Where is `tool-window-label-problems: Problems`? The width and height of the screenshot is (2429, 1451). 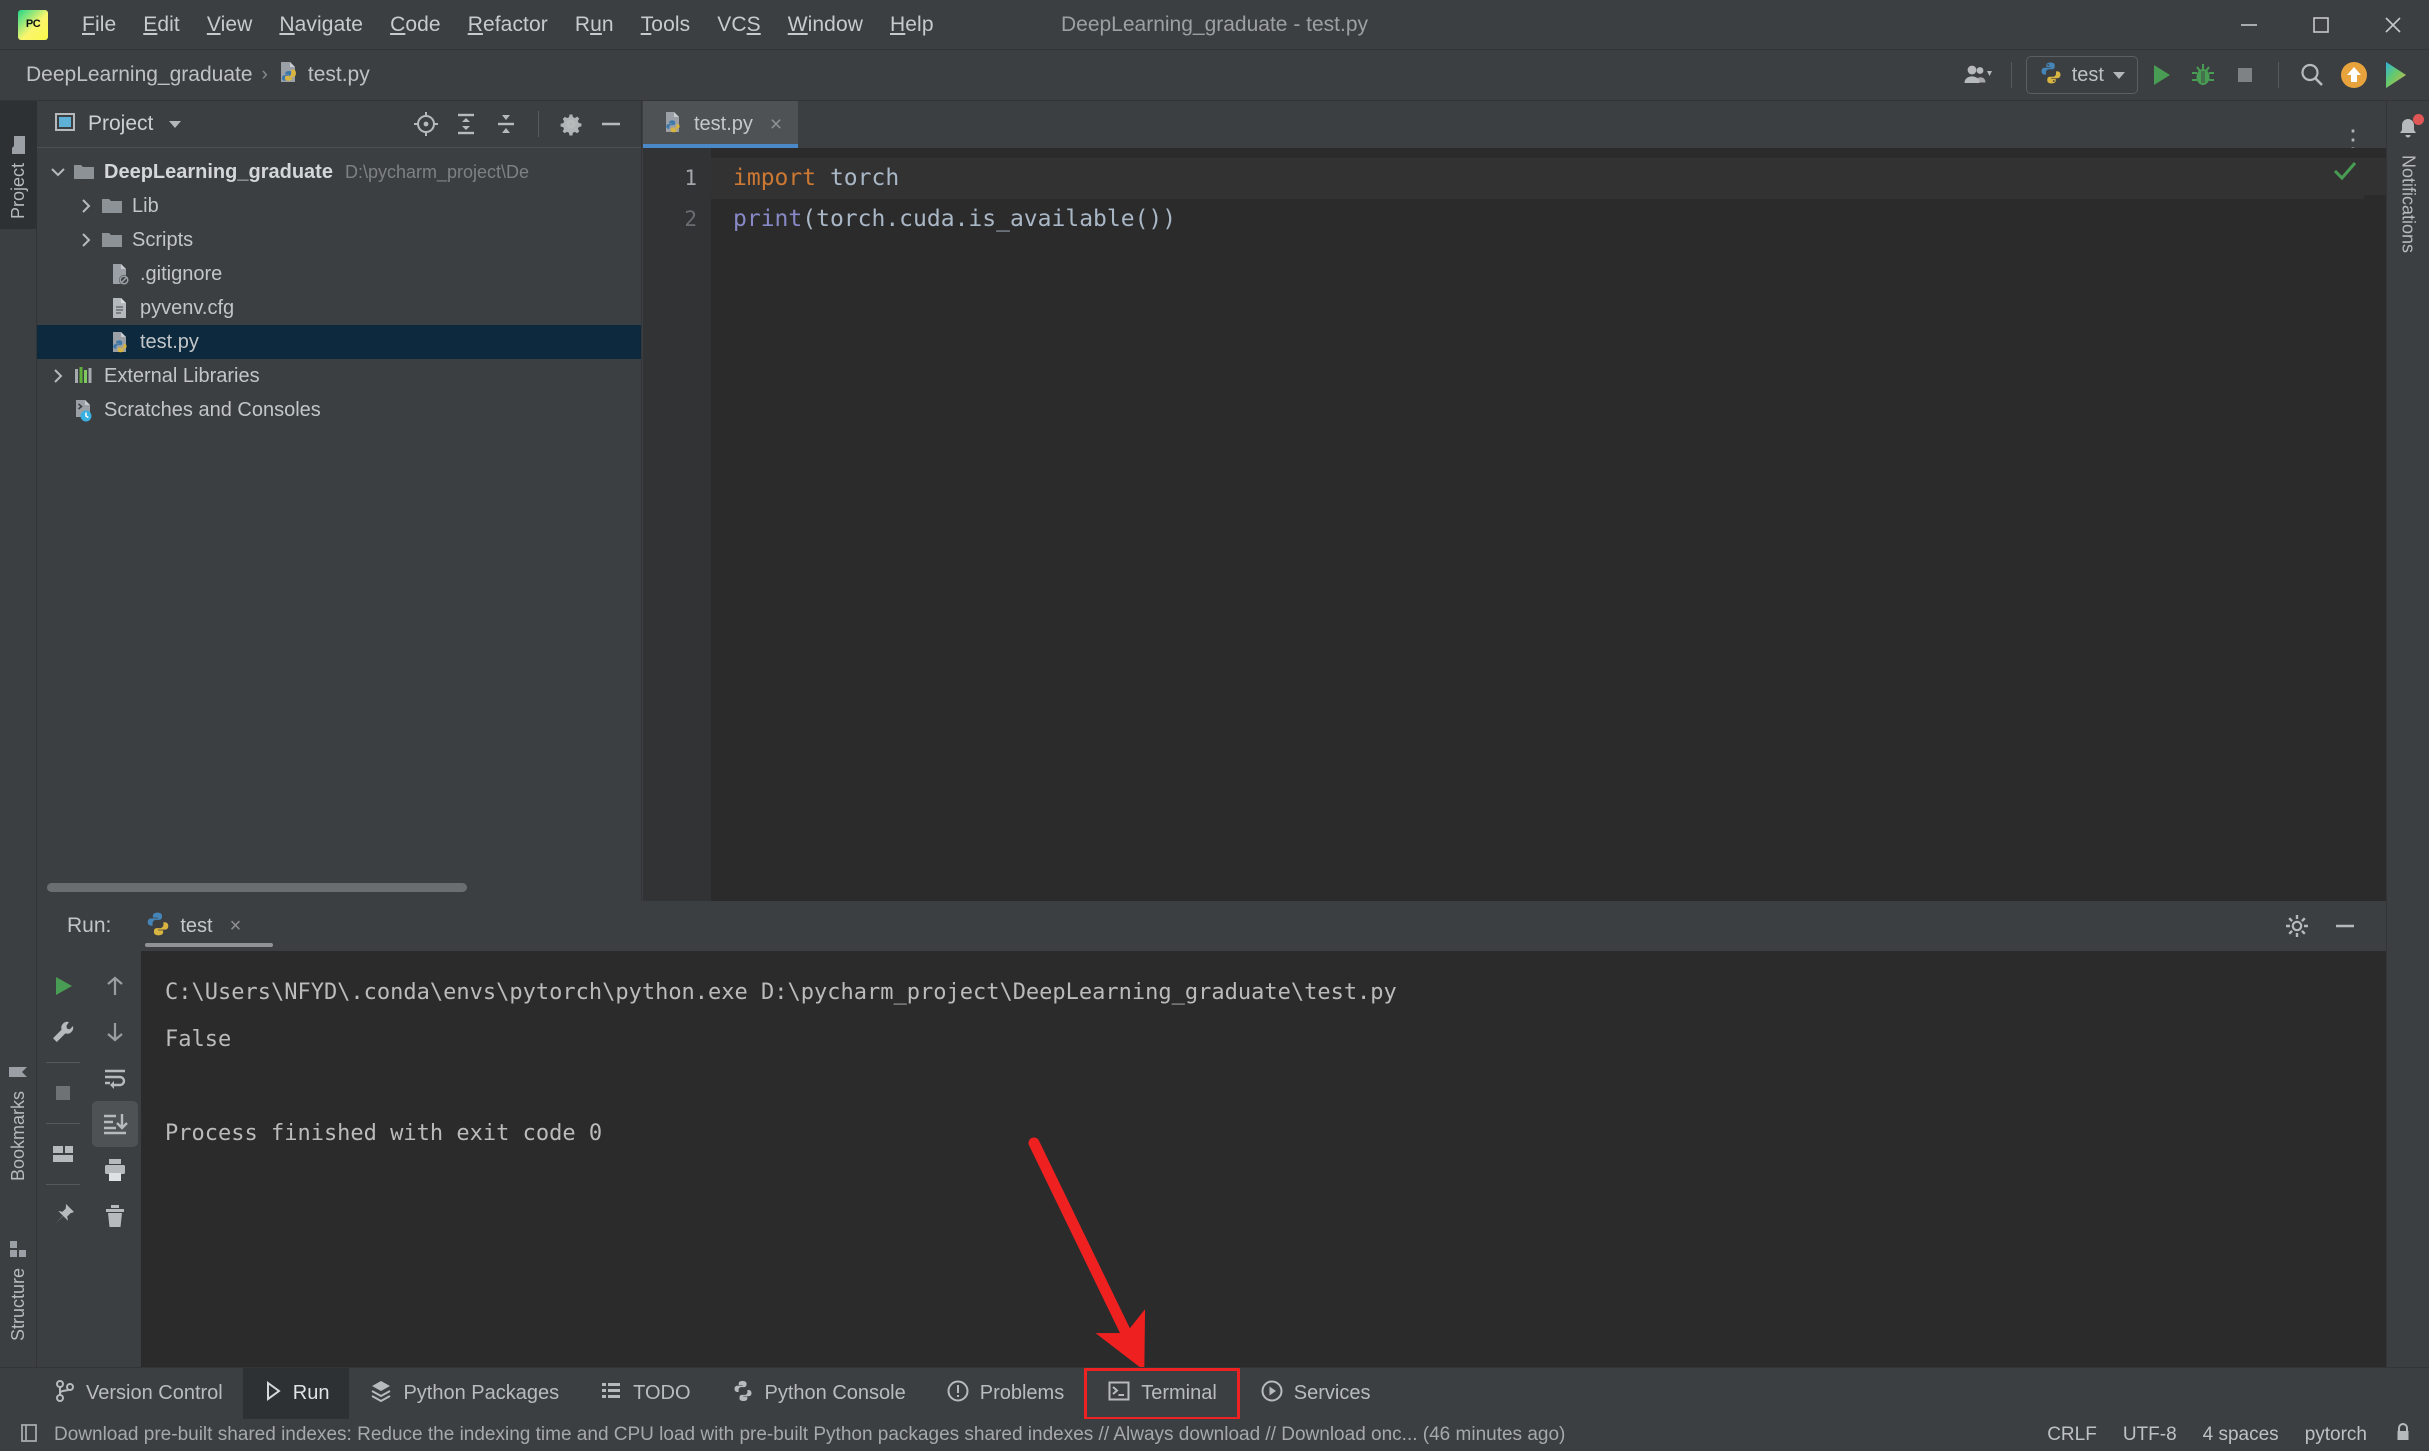
tool-window-label-problems: Problems is located at coordinates (1022, 1393).